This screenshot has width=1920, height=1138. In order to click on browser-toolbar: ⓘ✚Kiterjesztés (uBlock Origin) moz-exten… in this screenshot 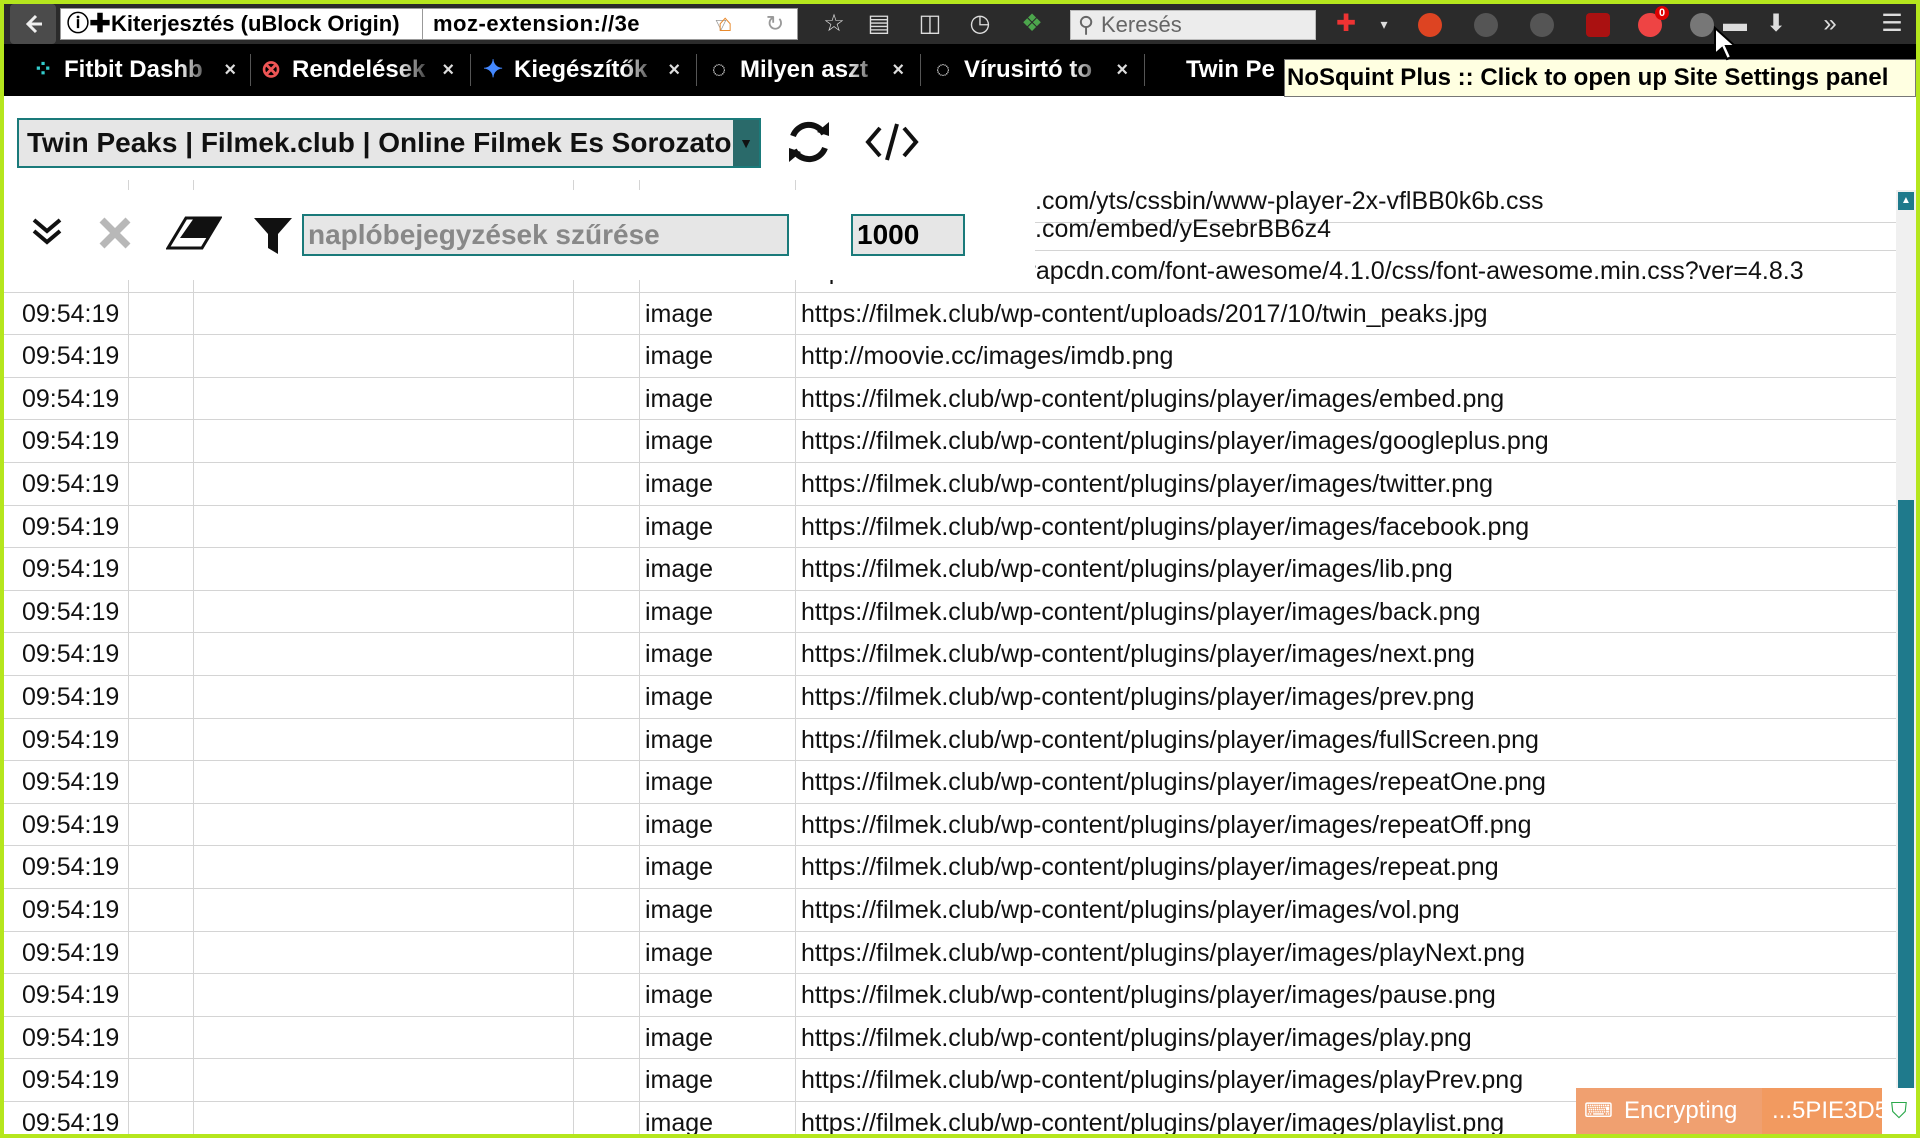, I will do `click(960, 24)`.